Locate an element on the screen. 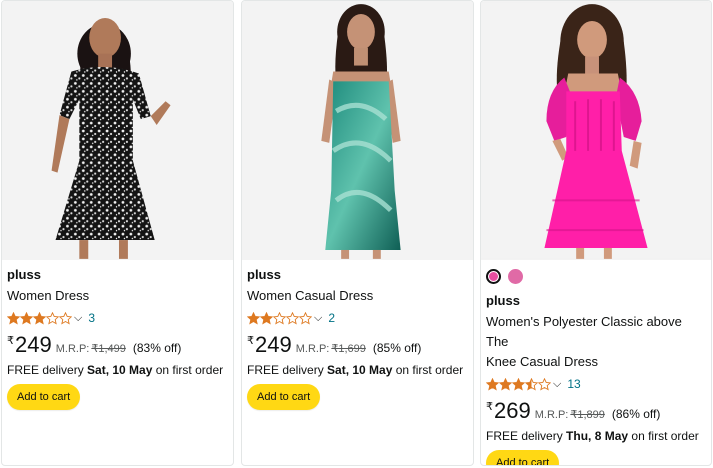  product-title: Women Casual Dress is located at coordinates (357, 296).